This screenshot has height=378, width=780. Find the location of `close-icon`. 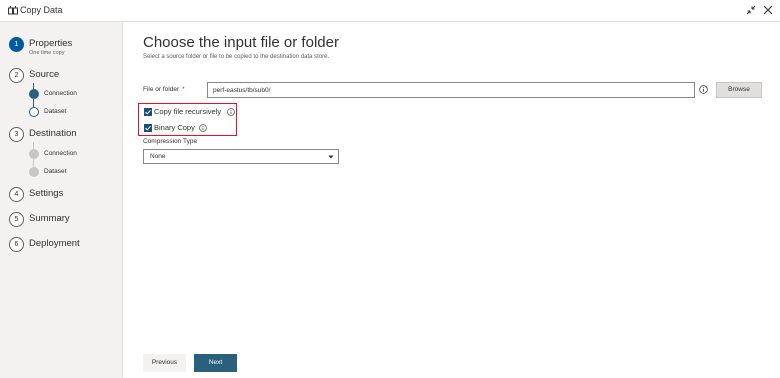

close-icon is located at coordinates (768, 10).